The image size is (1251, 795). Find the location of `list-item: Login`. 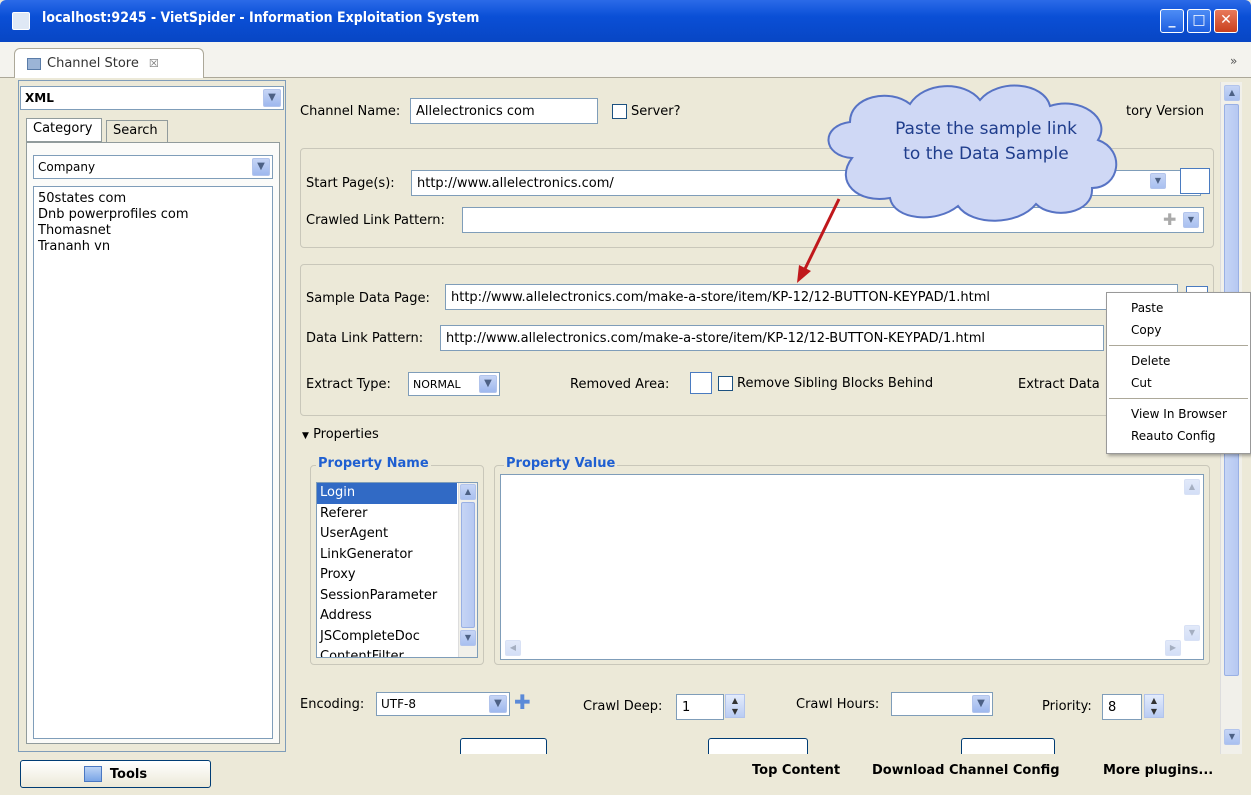

list-item: Login is located at coordinates (387, 493).